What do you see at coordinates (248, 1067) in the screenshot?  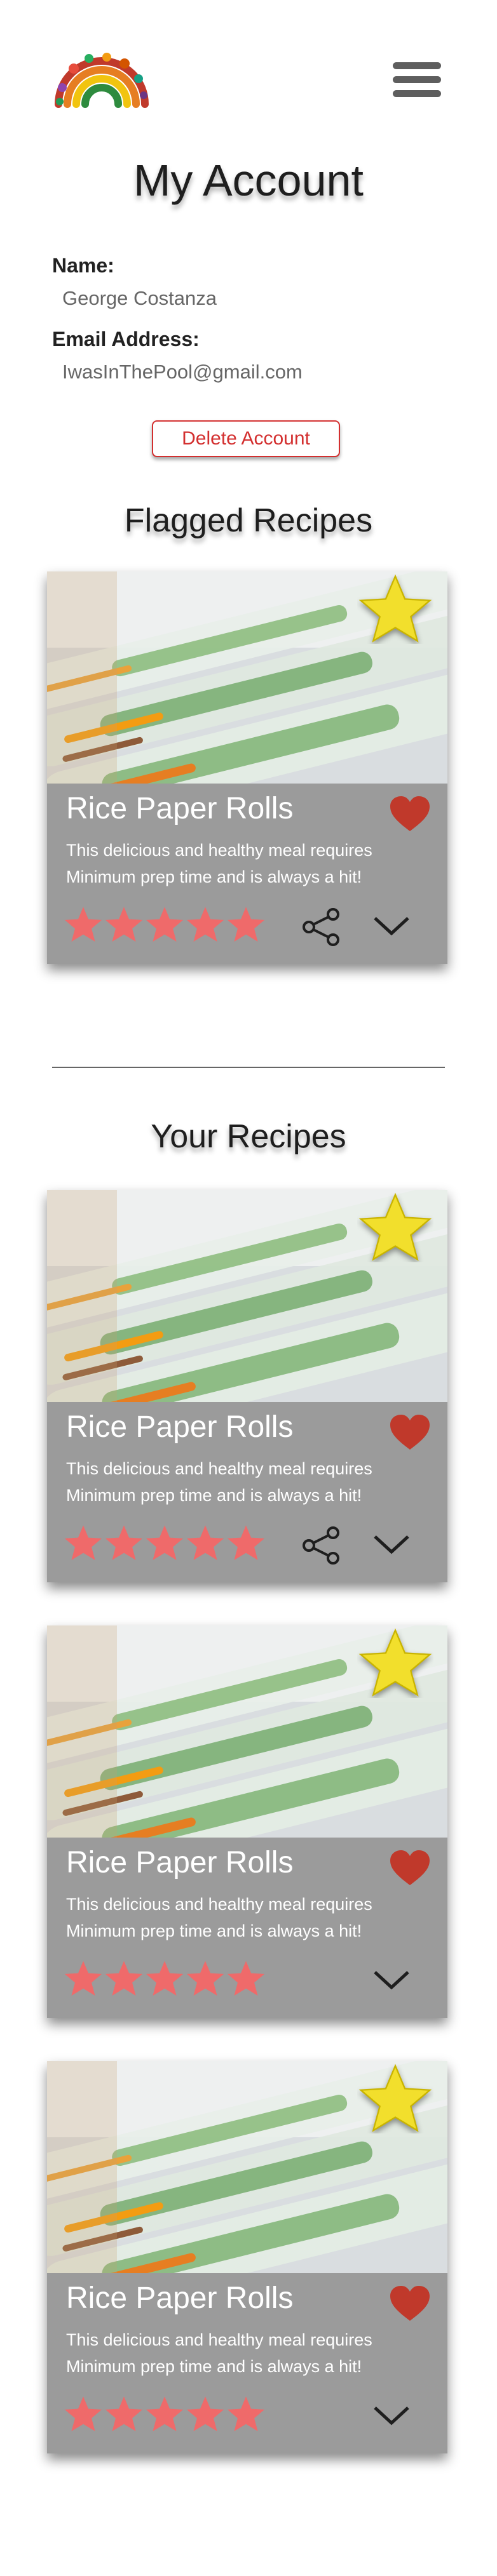 I see `section-divider` at bounding box center [248, 1067].